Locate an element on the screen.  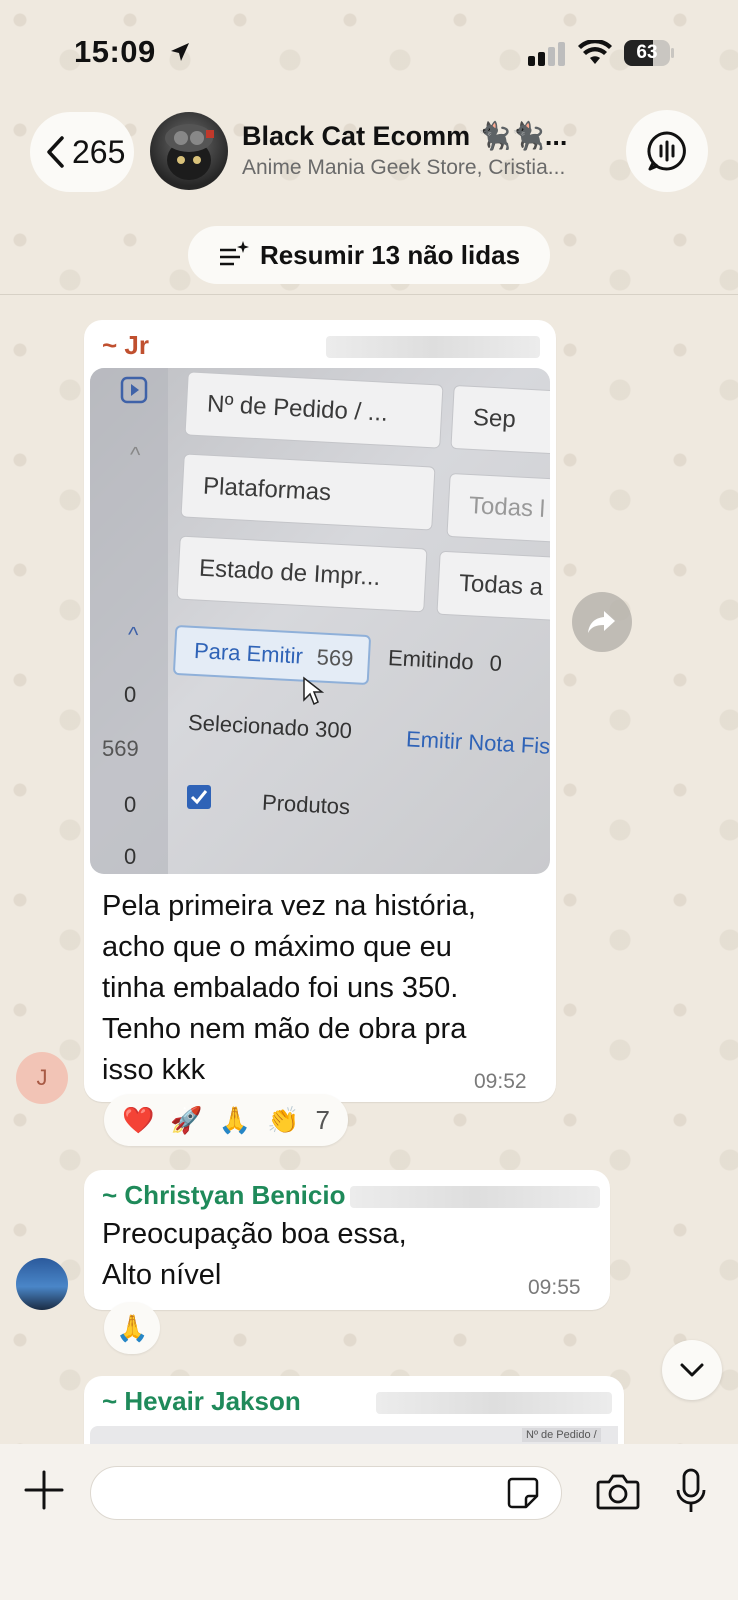
image-products: Produtos is located at coordinates (306, 804).